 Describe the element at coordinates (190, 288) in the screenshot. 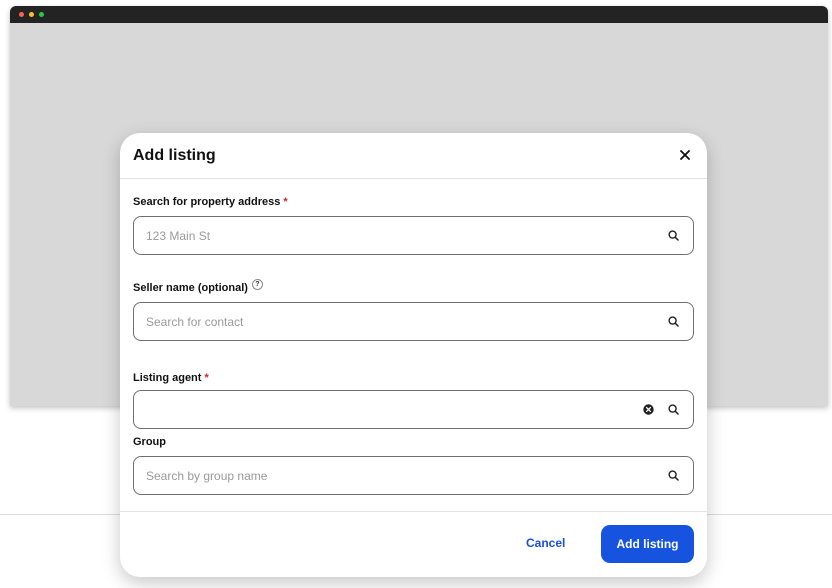

I see `seller-label-text: Seller name (optional)` at that location.